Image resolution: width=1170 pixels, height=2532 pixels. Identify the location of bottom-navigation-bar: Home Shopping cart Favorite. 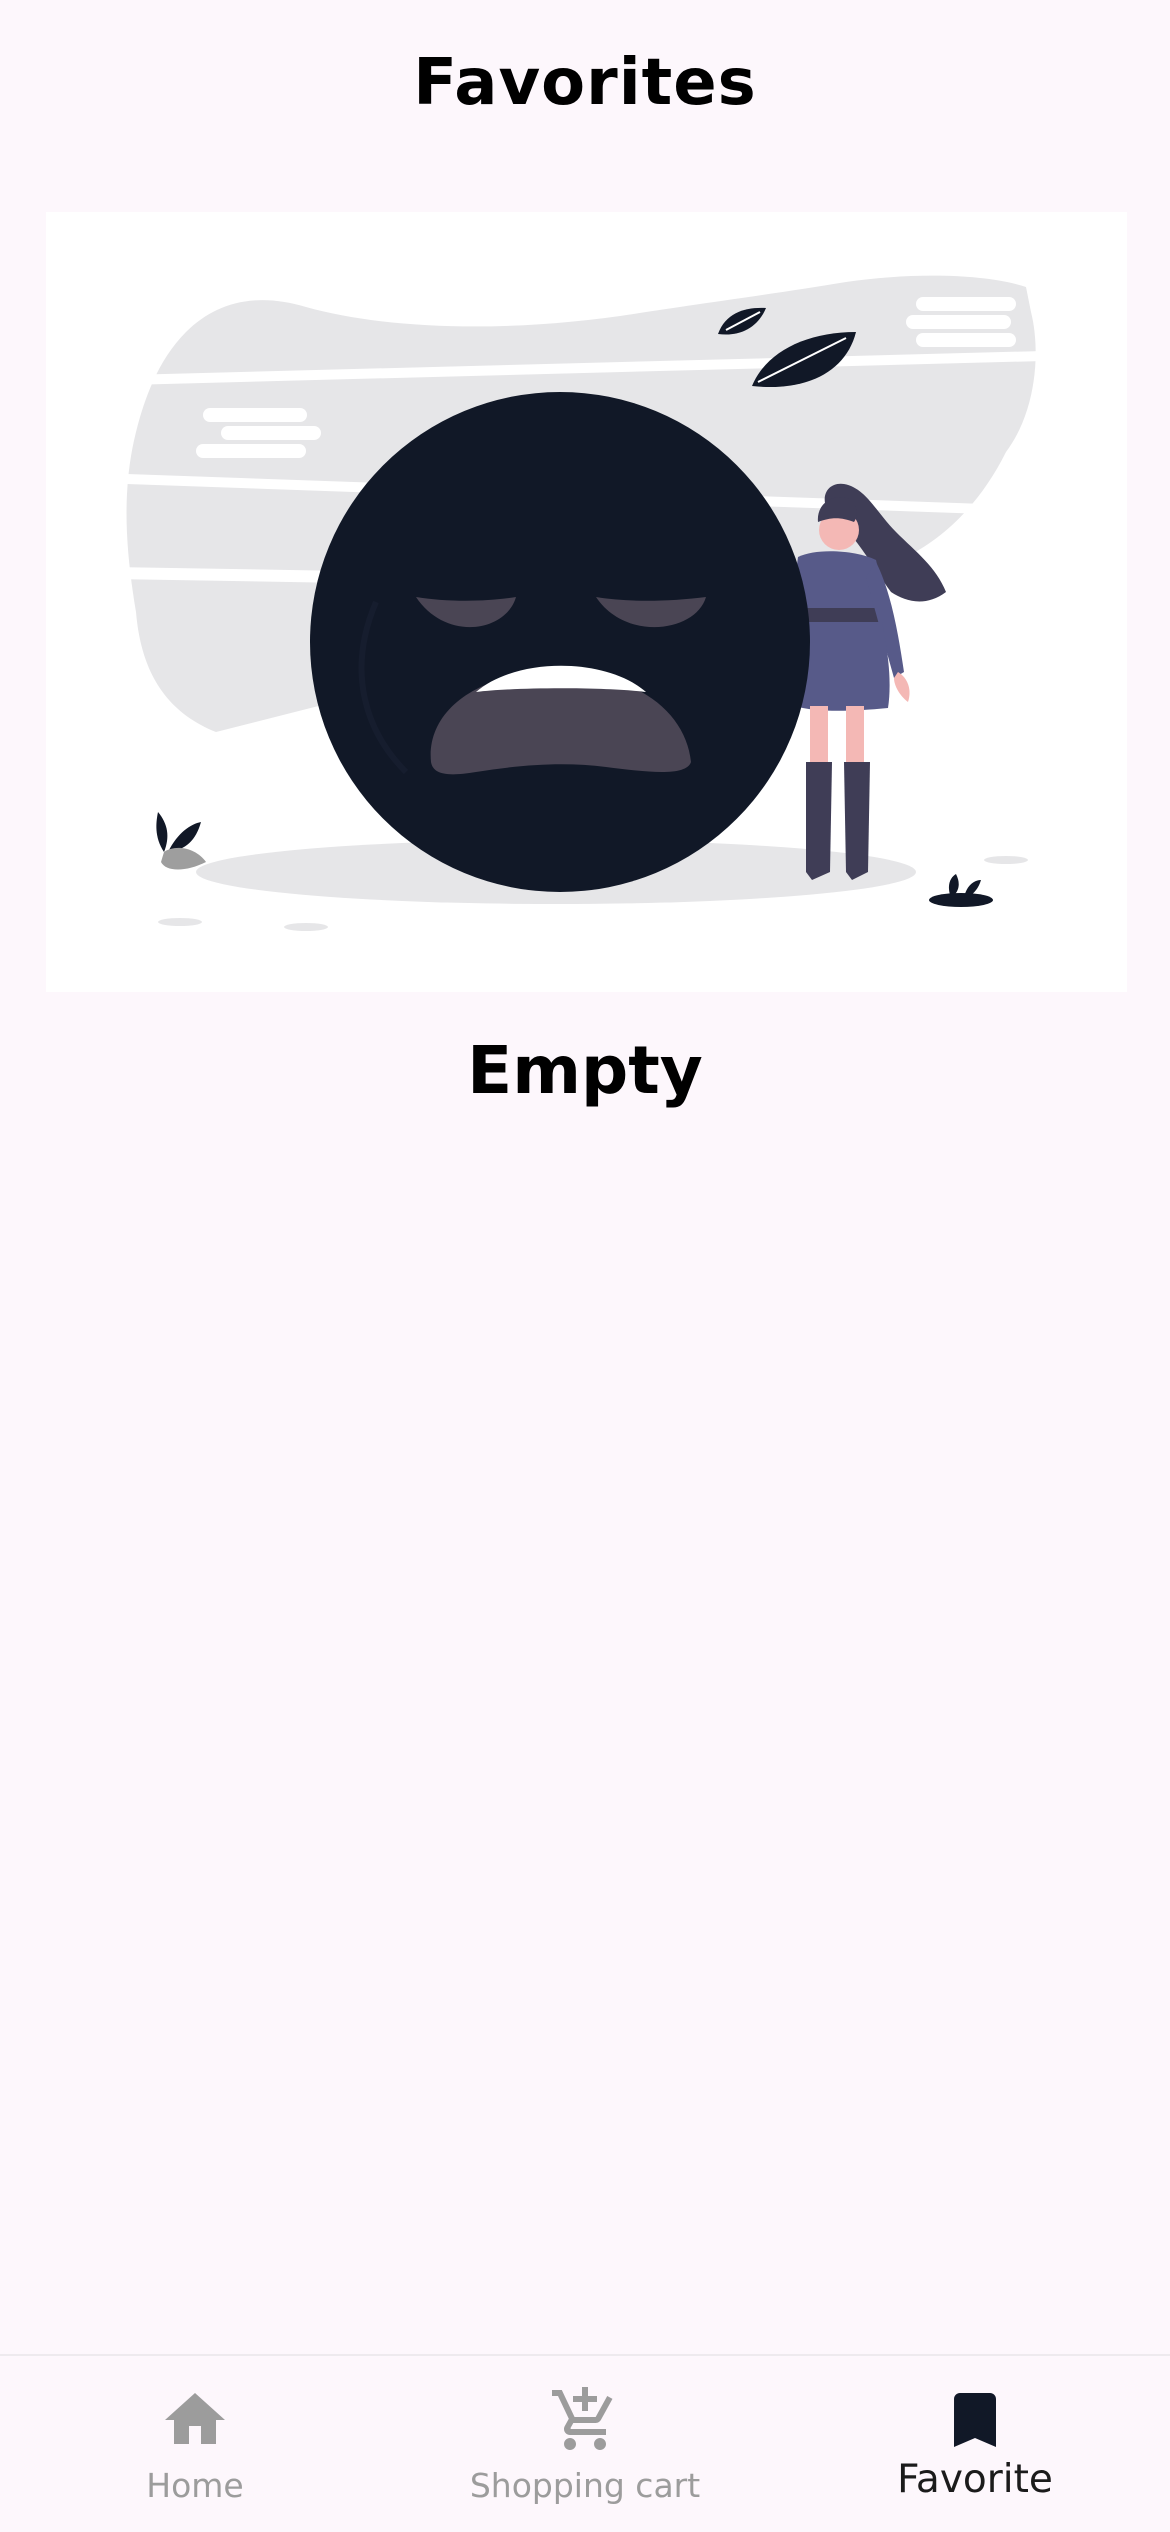
(585, 2443).